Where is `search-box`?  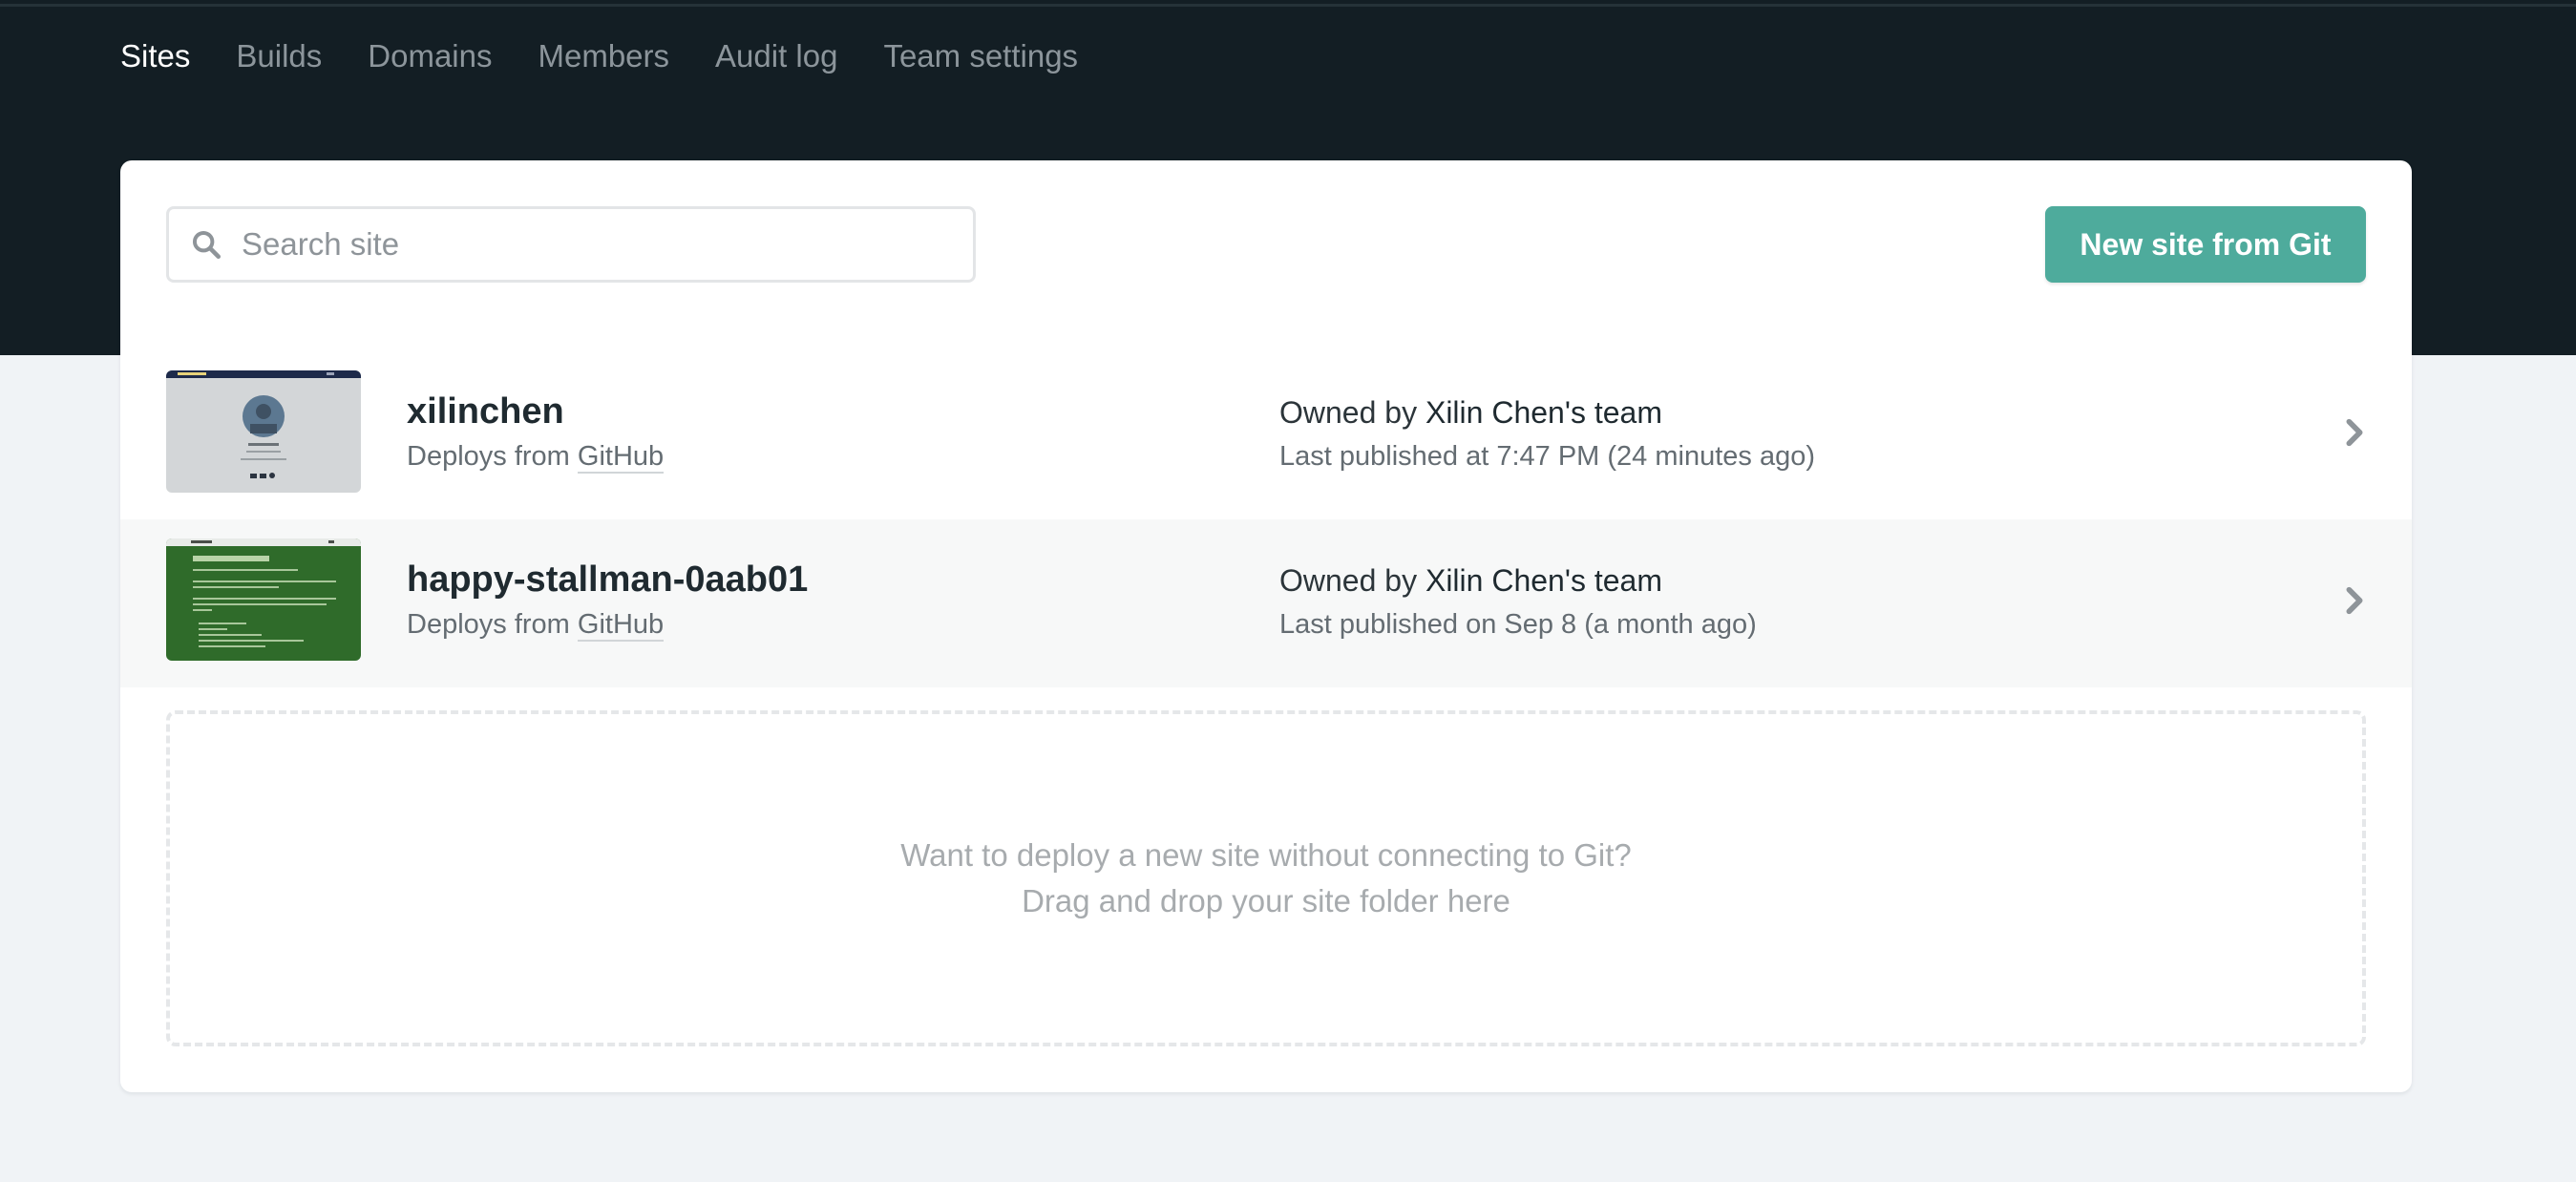
search-box is located at coordinates (571, 244).